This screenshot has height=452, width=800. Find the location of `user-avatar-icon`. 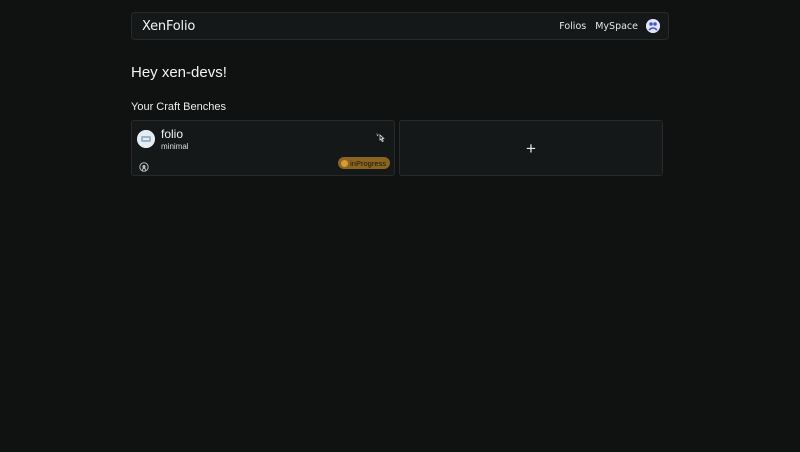

user-avatar-icon is located at coordinates (653, 26).